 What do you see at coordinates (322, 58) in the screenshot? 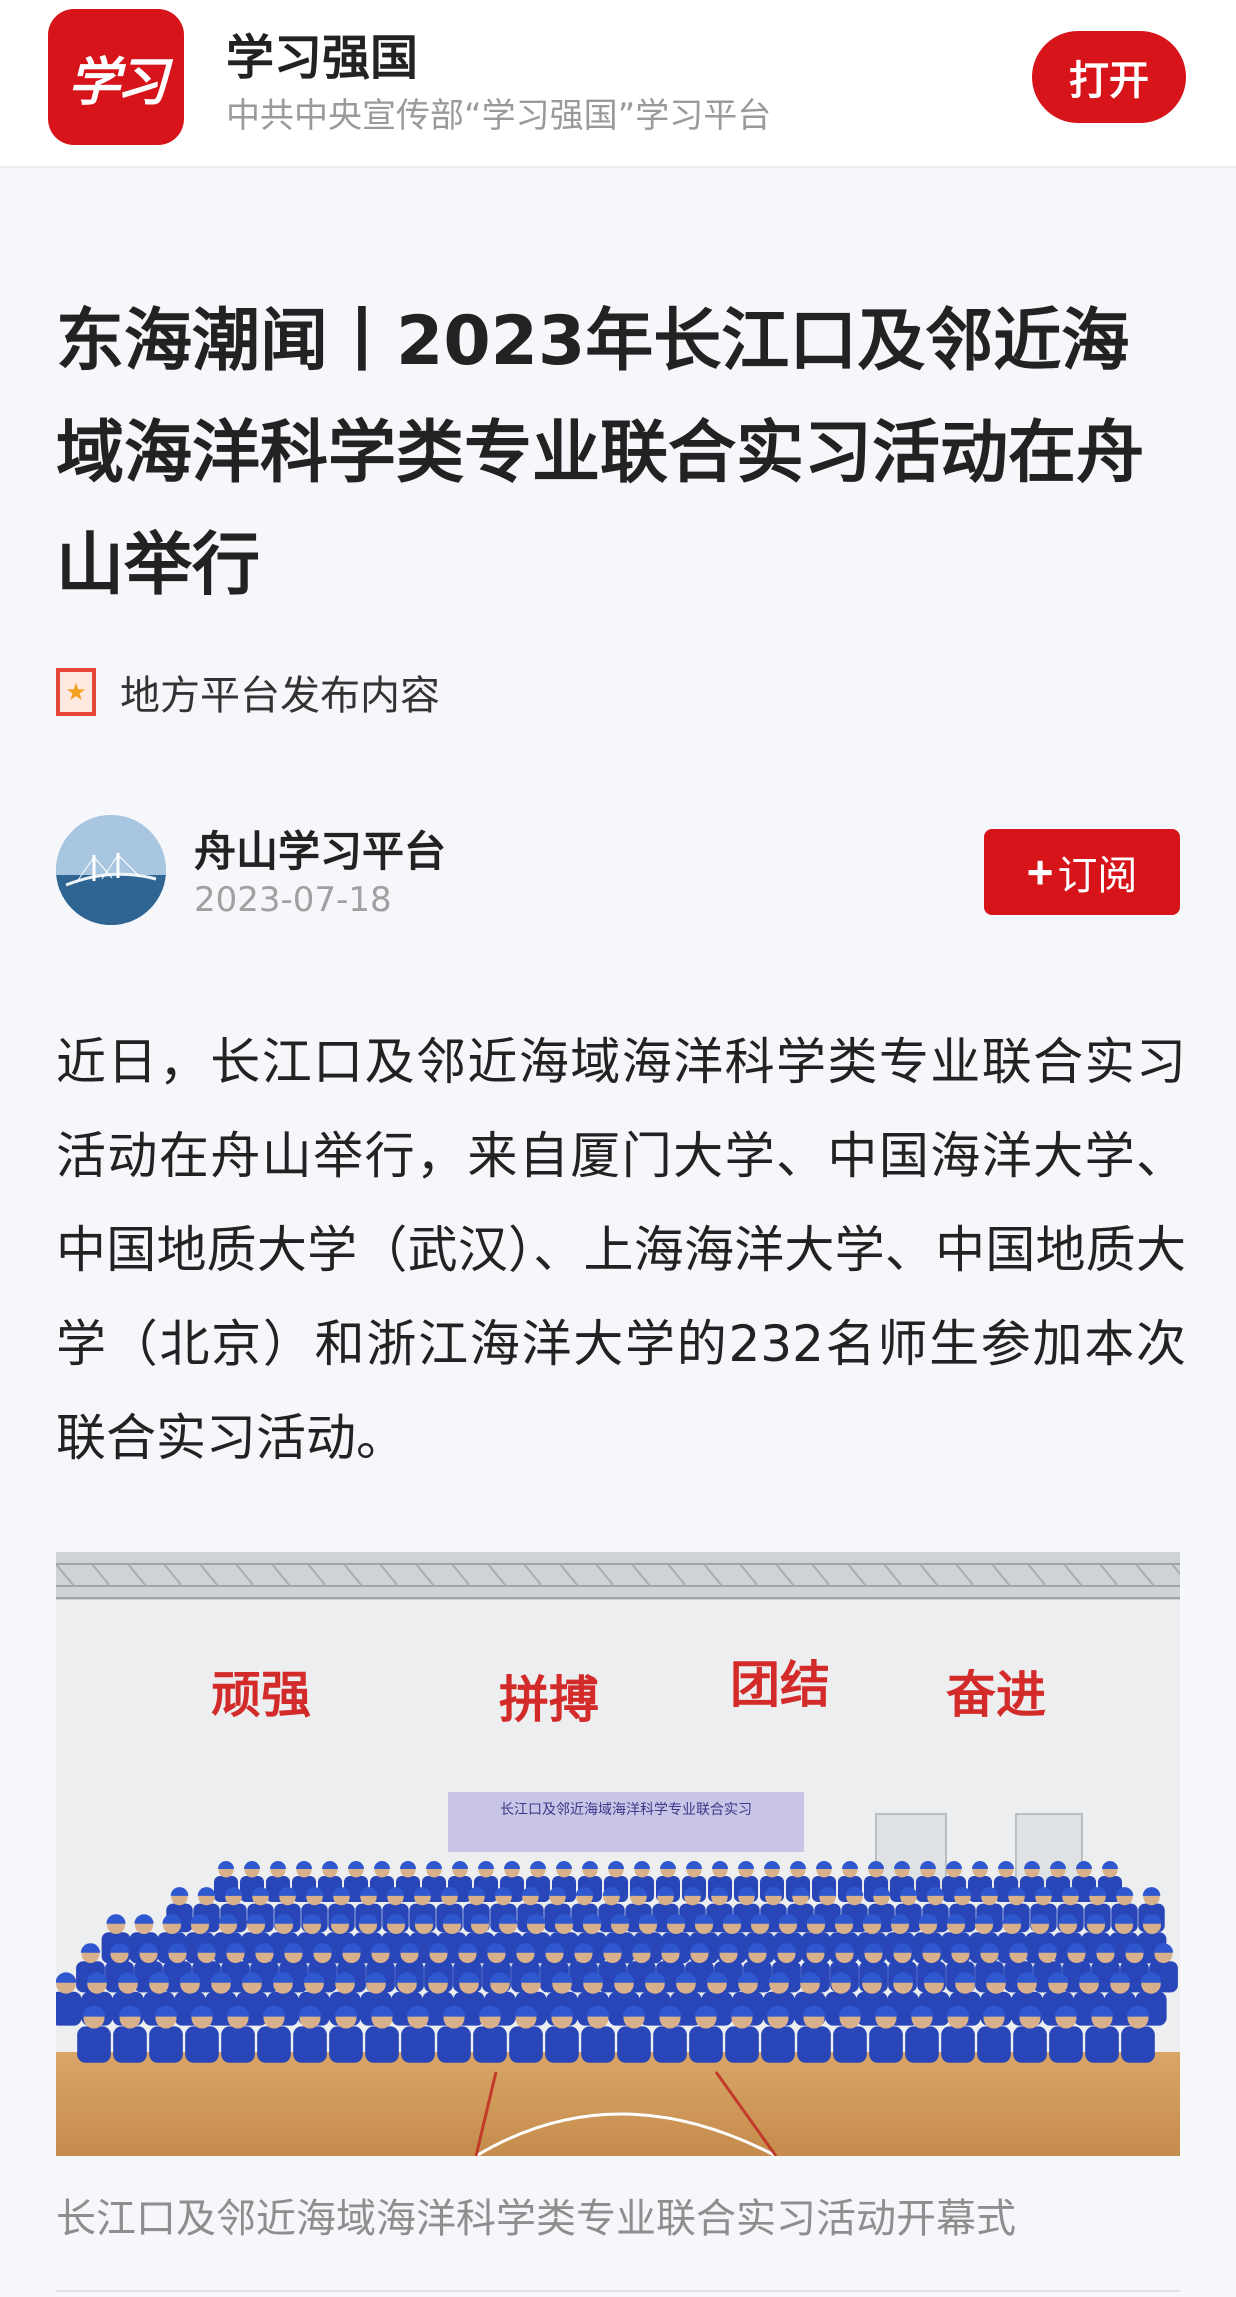
I see `app-name: 学习强国` at bounding box center [322, 58].